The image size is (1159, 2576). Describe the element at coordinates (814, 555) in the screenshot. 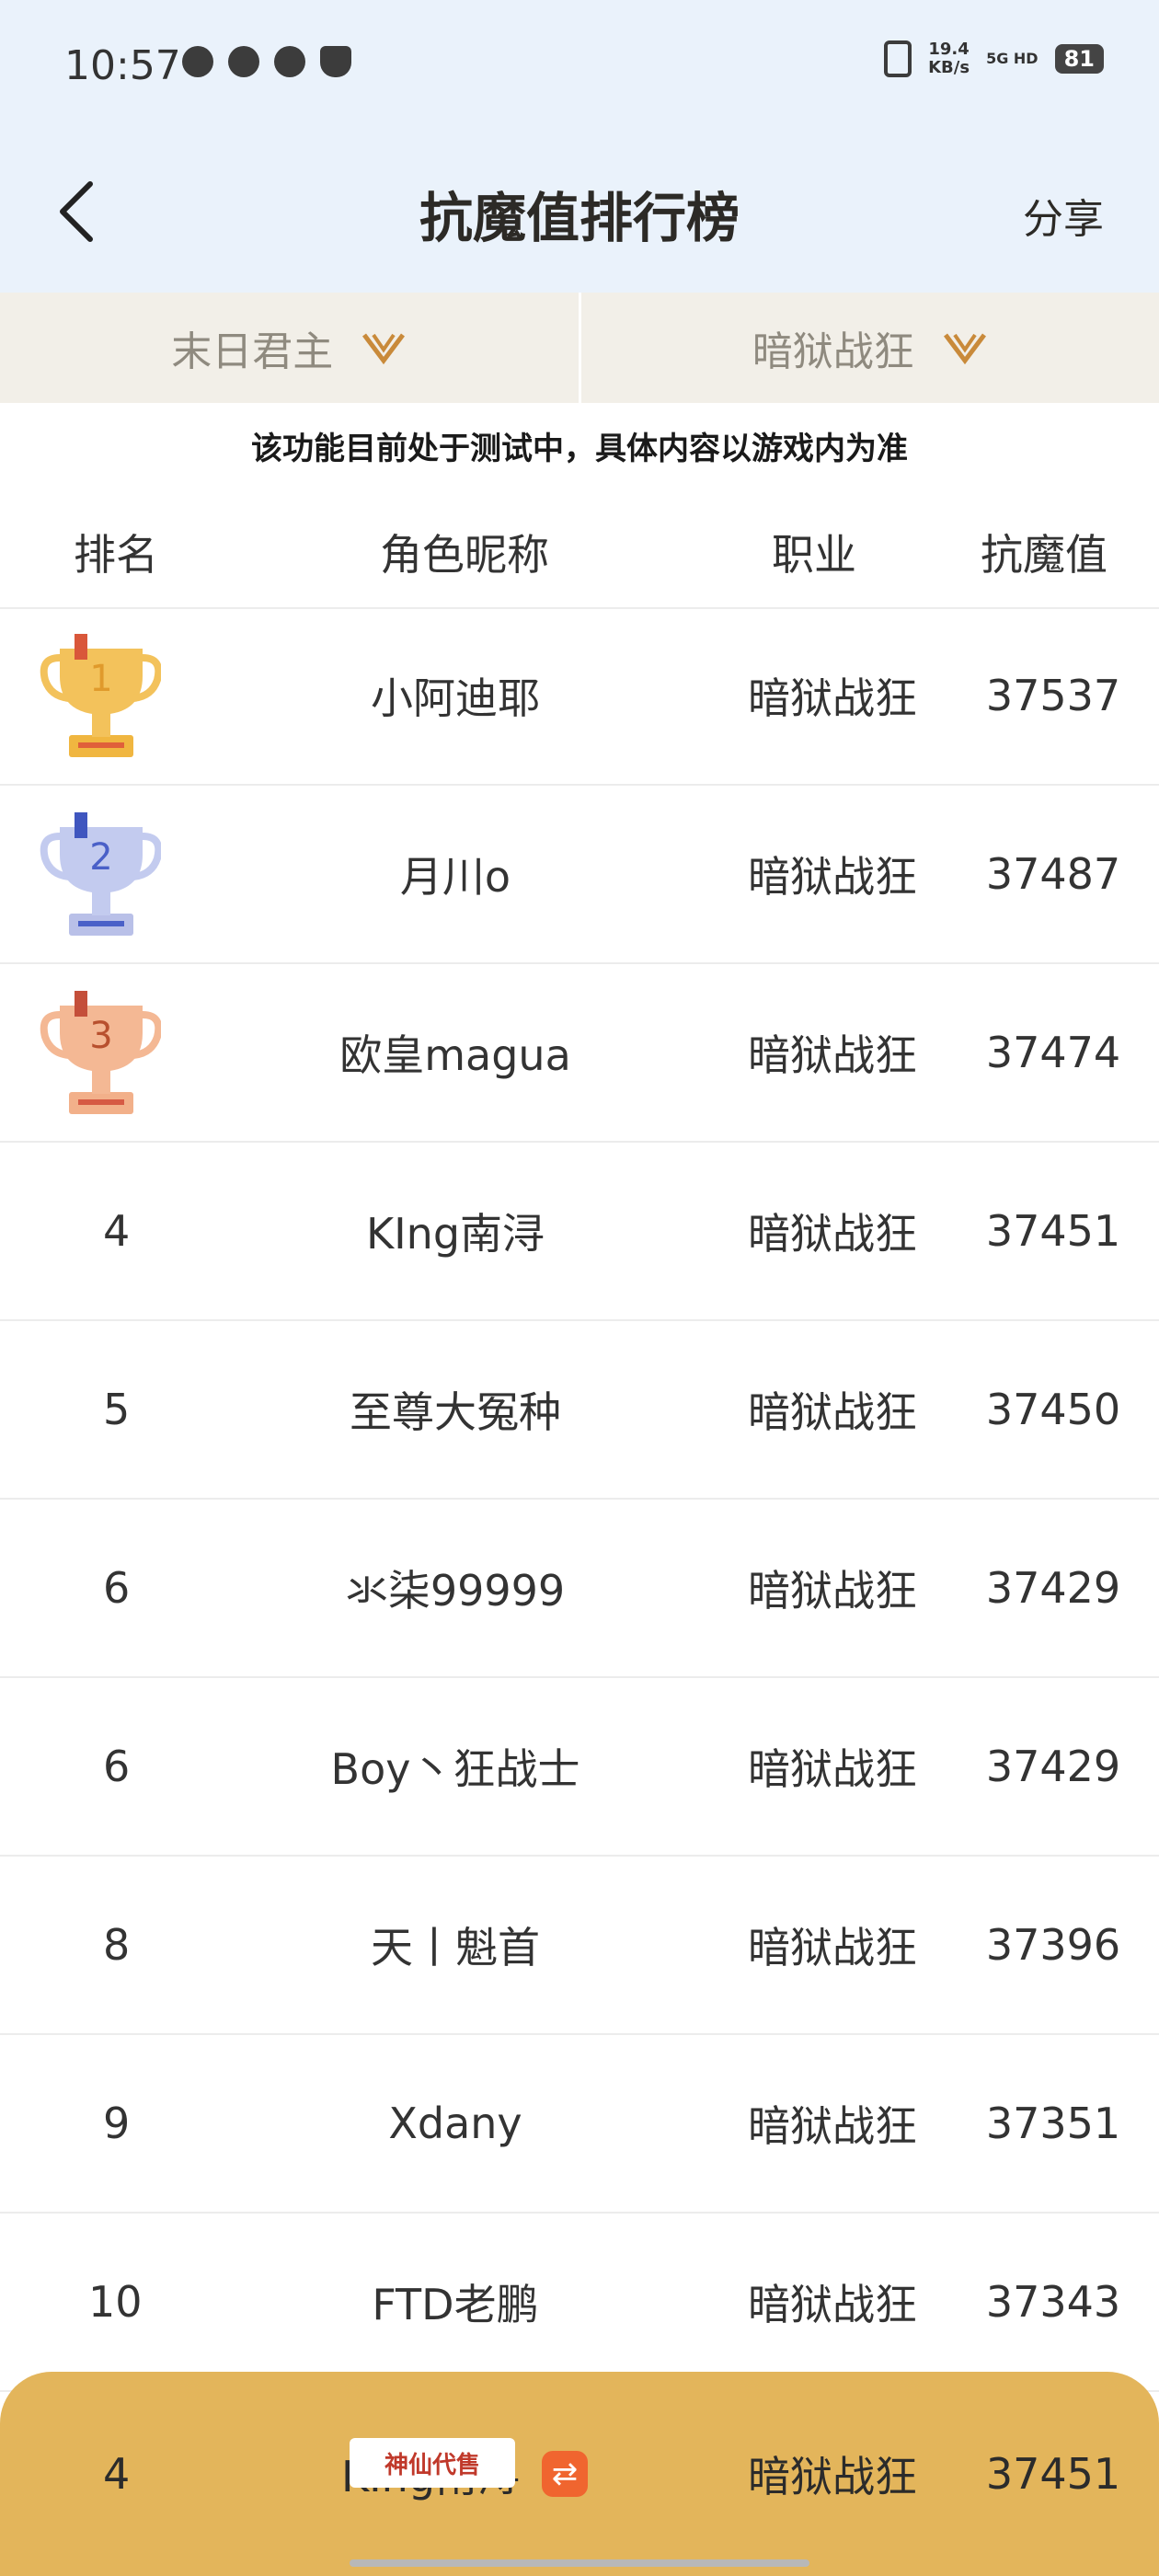

I see `column-header-class: 职业` at that location.